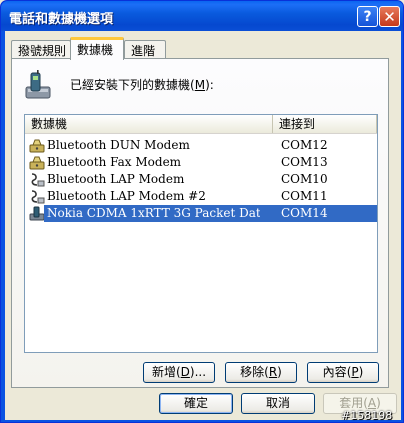 Image resolution: width=404 pixels, height=423 pixels. What do you see at coordinates (389, 16) in the screenshot?
I see `close-button: ✕` at bounding box center [389, 16].